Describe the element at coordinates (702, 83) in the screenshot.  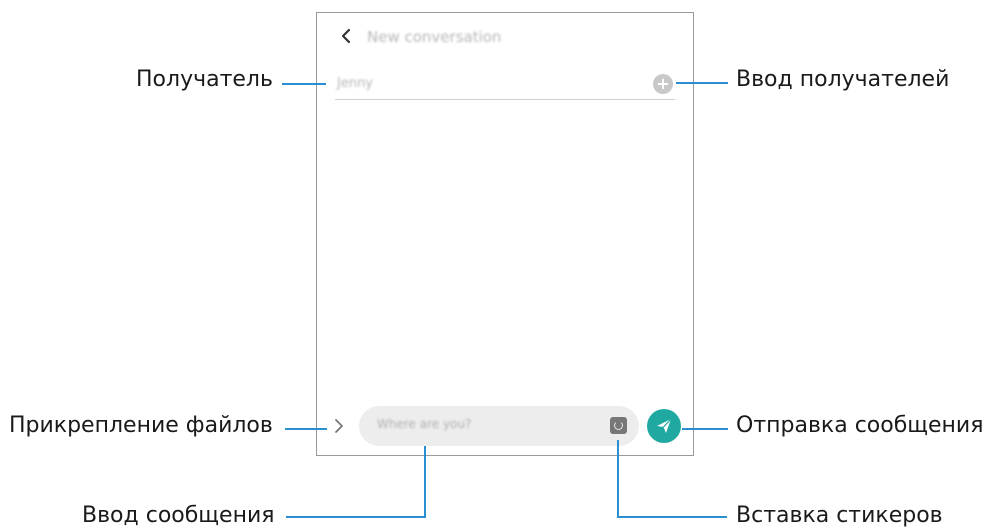
I see `callout-line-add-recipients` at that location.